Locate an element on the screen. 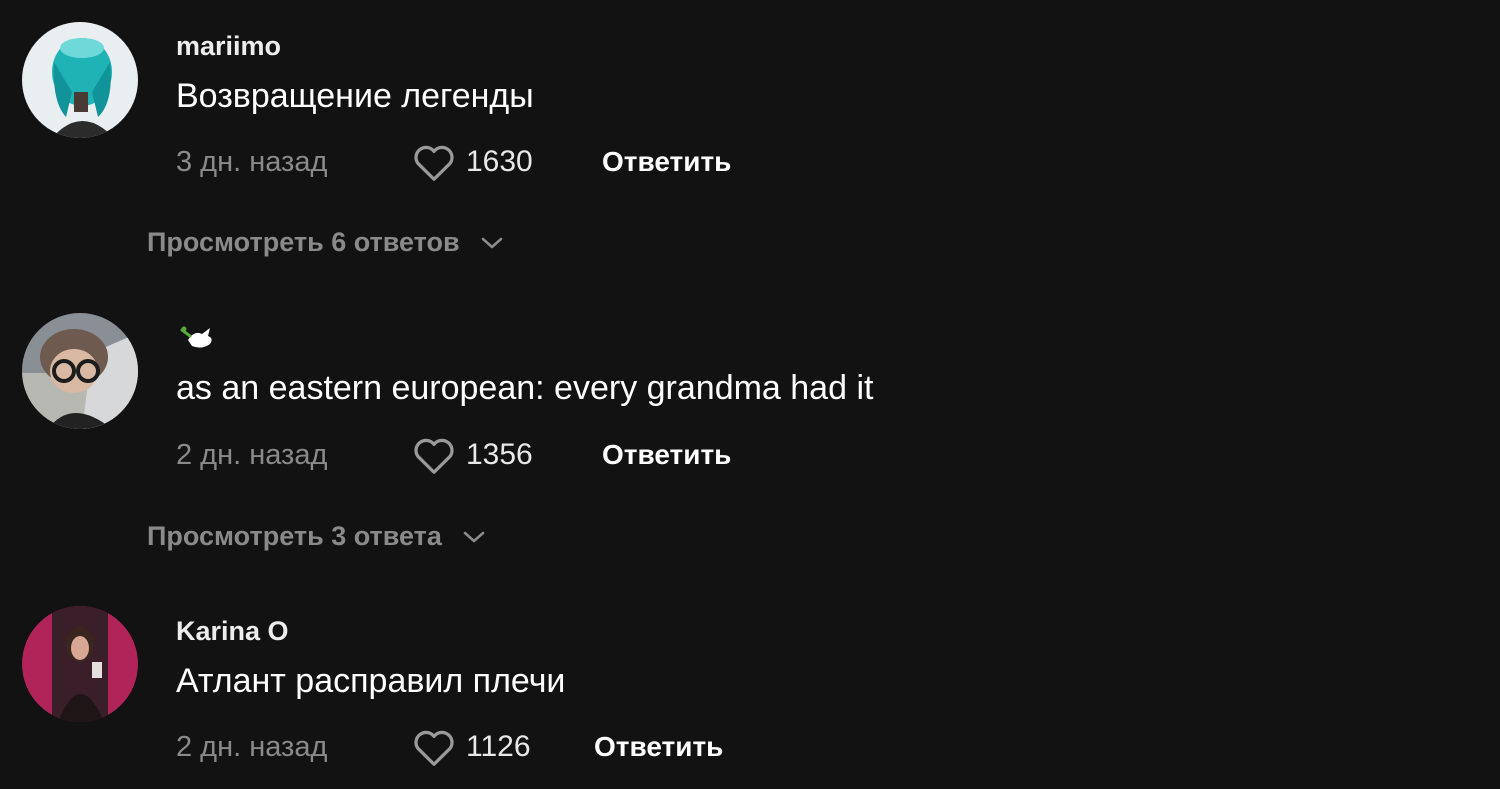  like-button: 1356 is located at coordinates (507, 455).